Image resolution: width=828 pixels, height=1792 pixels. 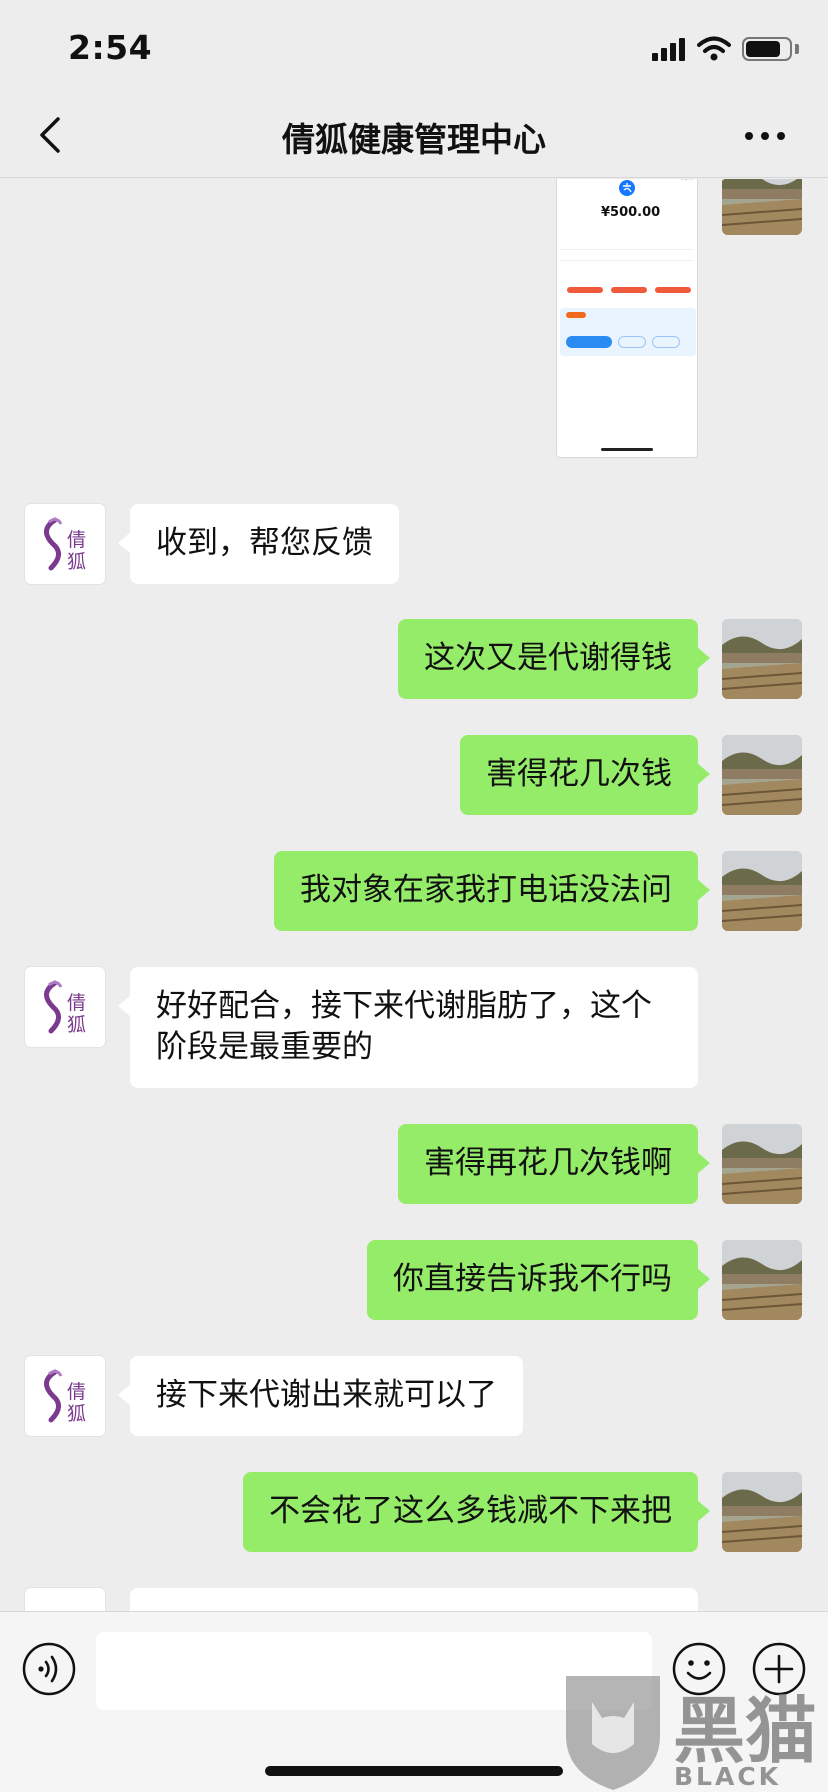 What do you see at coordinates (699, 1669) in the screenshot?
I see `emoji-icon` at bounding box center [699, 1669].